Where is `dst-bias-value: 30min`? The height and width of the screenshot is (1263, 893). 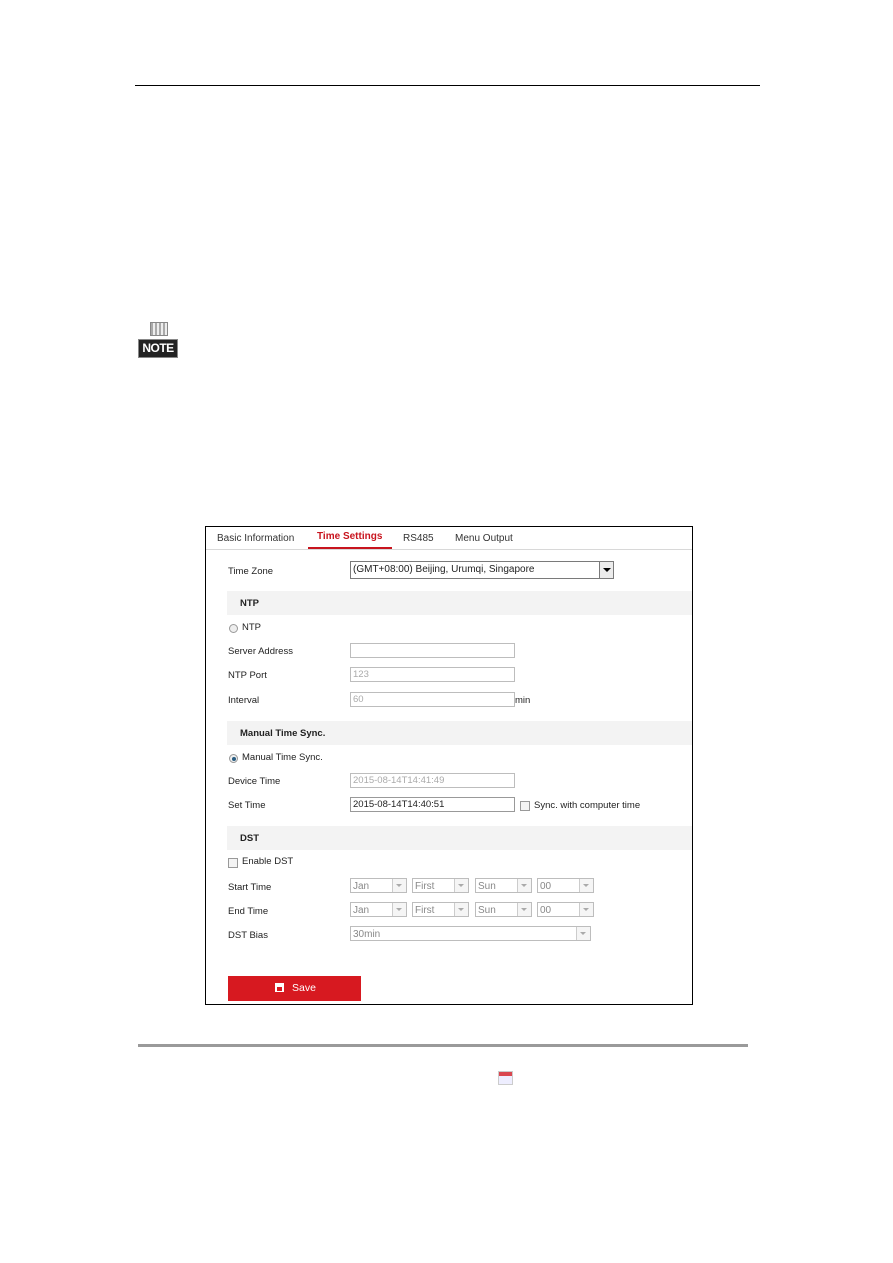
dst-bias-value: 30min is located at coordinates (367, 934).